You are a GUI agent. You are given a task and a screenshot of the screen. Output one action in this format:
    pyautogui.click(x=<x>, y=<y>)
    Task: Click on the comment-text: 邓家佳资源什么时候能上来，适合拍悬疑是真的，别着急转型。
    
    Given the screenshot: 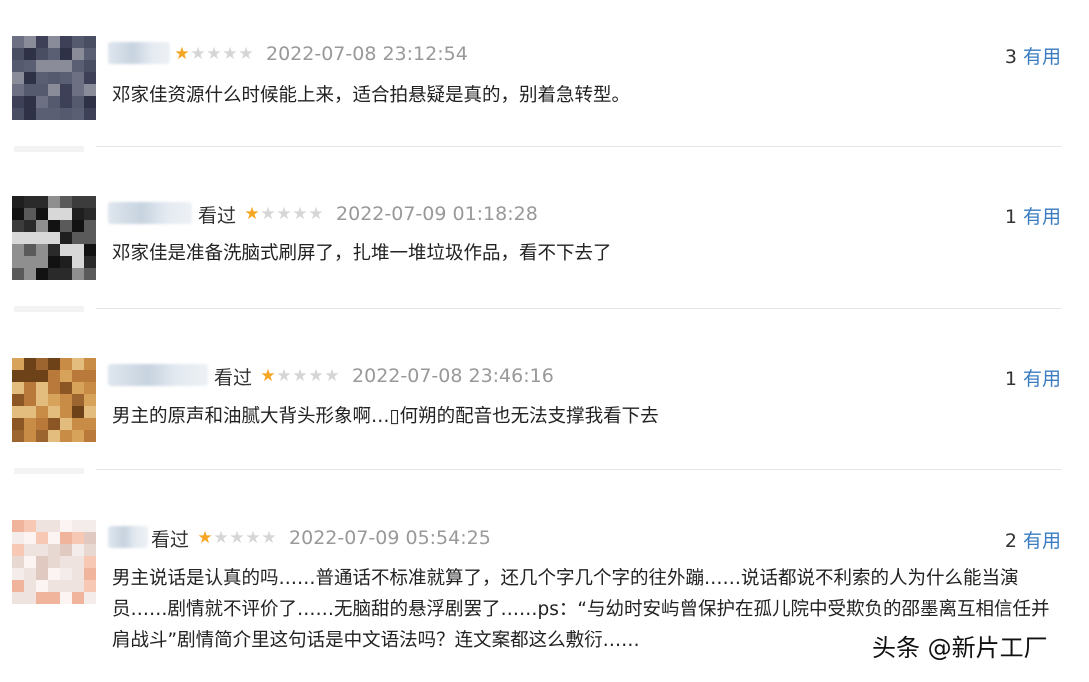 What is the action you would take?
    pyautogui.click(x=371, y=95)
    